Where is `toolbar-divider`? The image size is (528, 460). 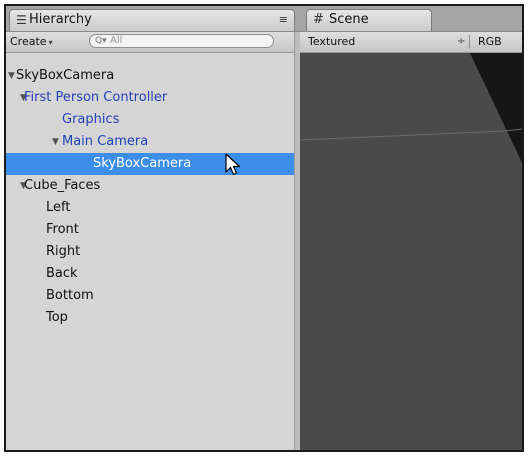 toolbar-divider is located at coordinates (469, 42).